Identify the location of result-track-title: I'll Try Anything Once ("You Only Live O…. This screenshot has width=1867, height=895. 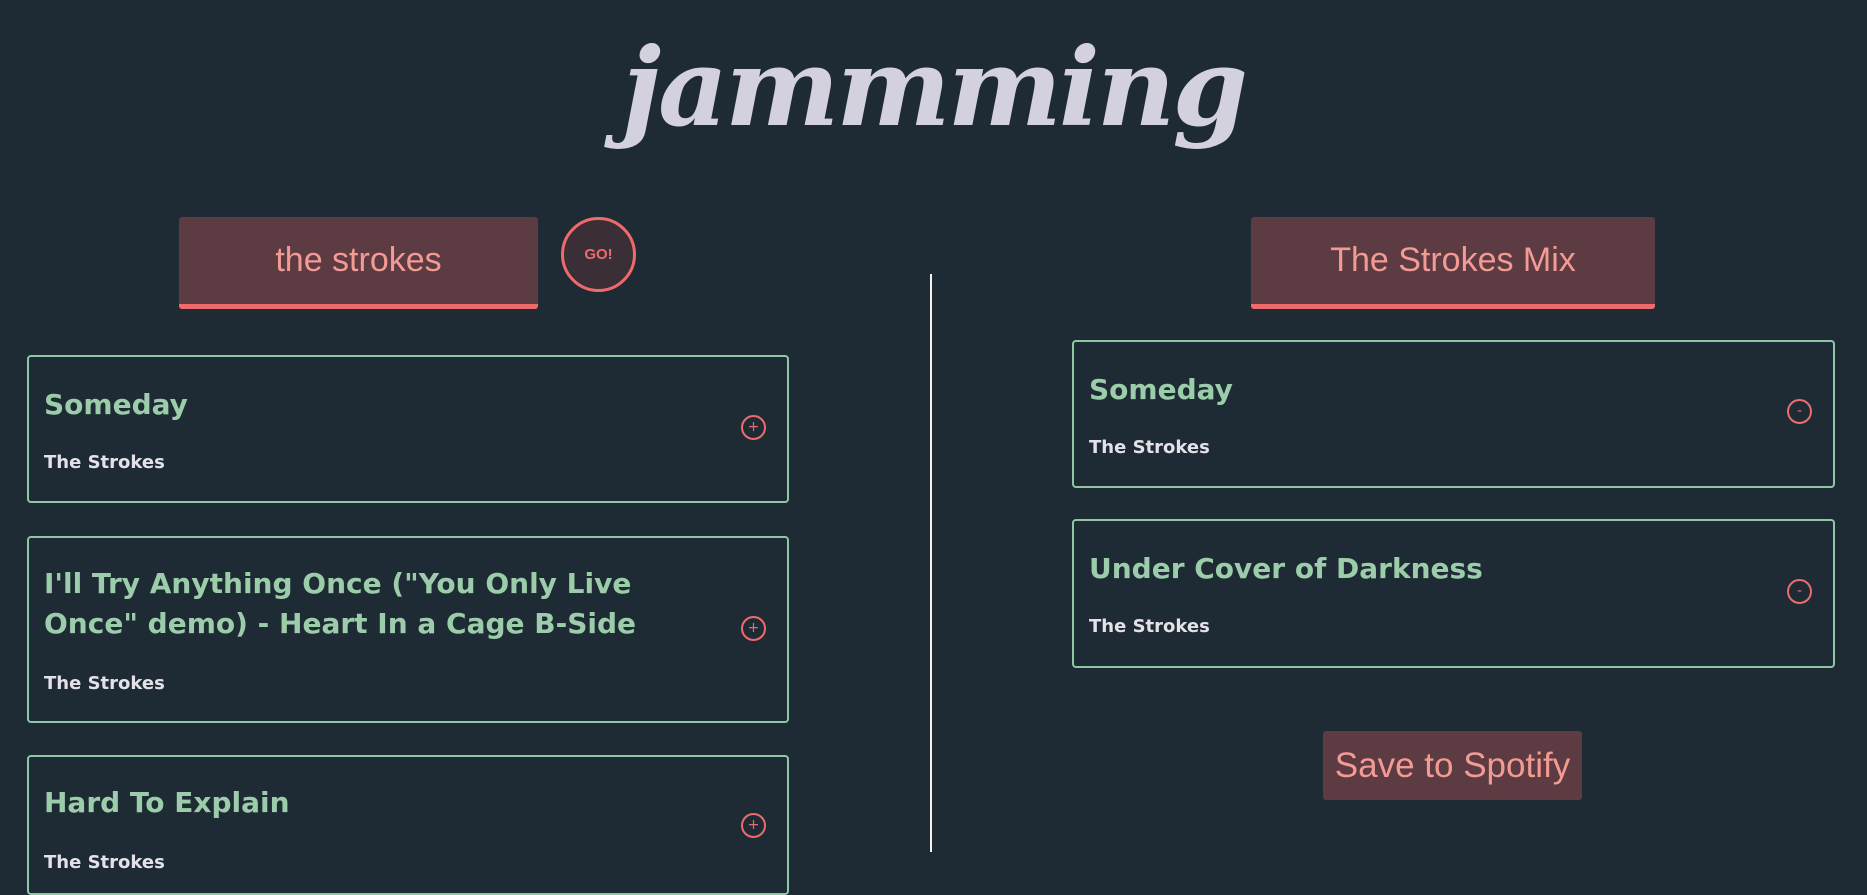
(340, 603).